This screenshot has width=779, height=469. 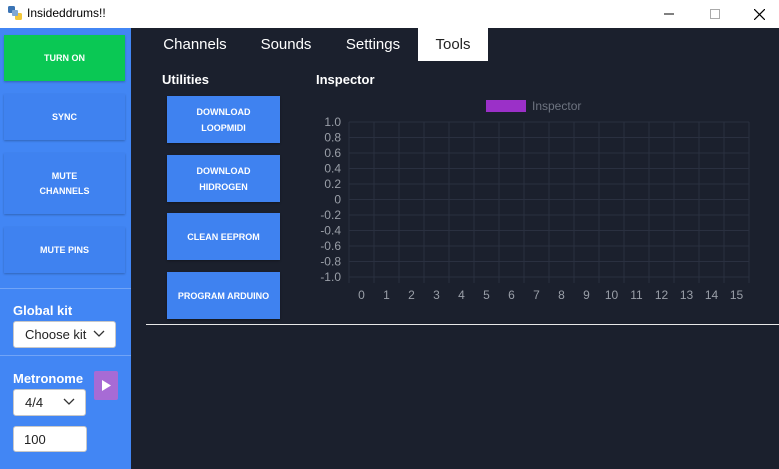 I want to click on chart-y-axis: 1.0 0.80.6 0.40.2 0-0.2 -0.4-0.6 -0.8-1.0, so click(x=330, y=199).